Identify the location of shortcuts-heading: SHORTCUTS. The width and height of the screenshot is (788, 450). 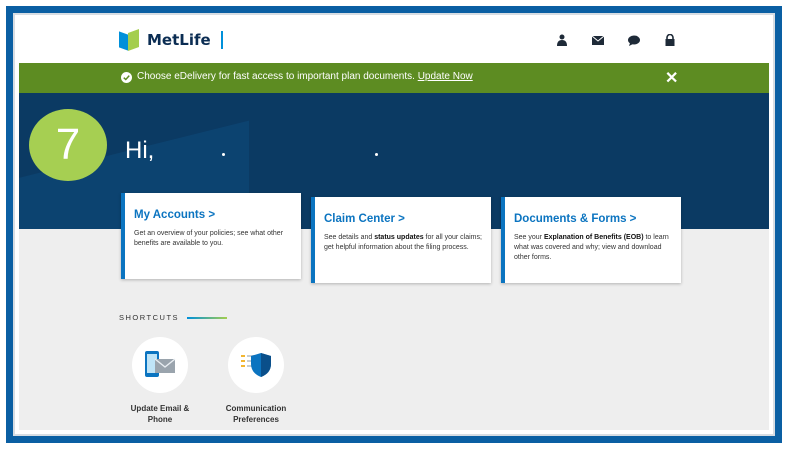
(173, 317).